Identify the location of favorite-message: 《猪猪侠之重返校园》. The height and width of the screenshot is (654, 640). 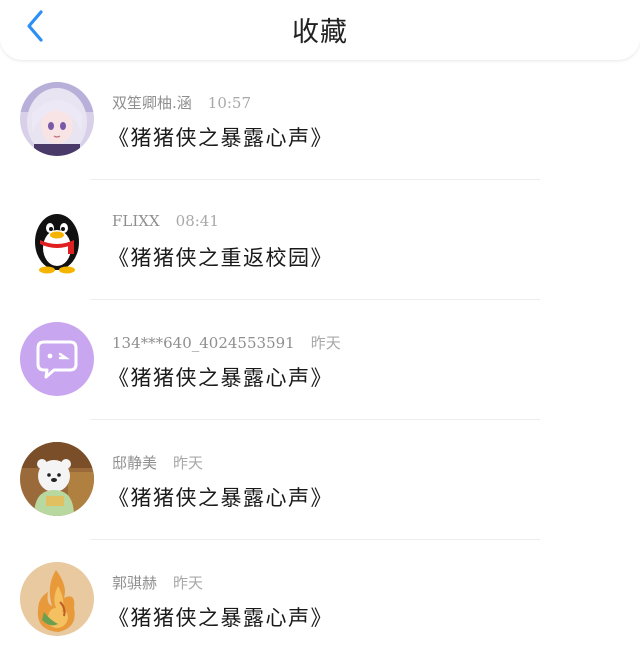
(220, 257).